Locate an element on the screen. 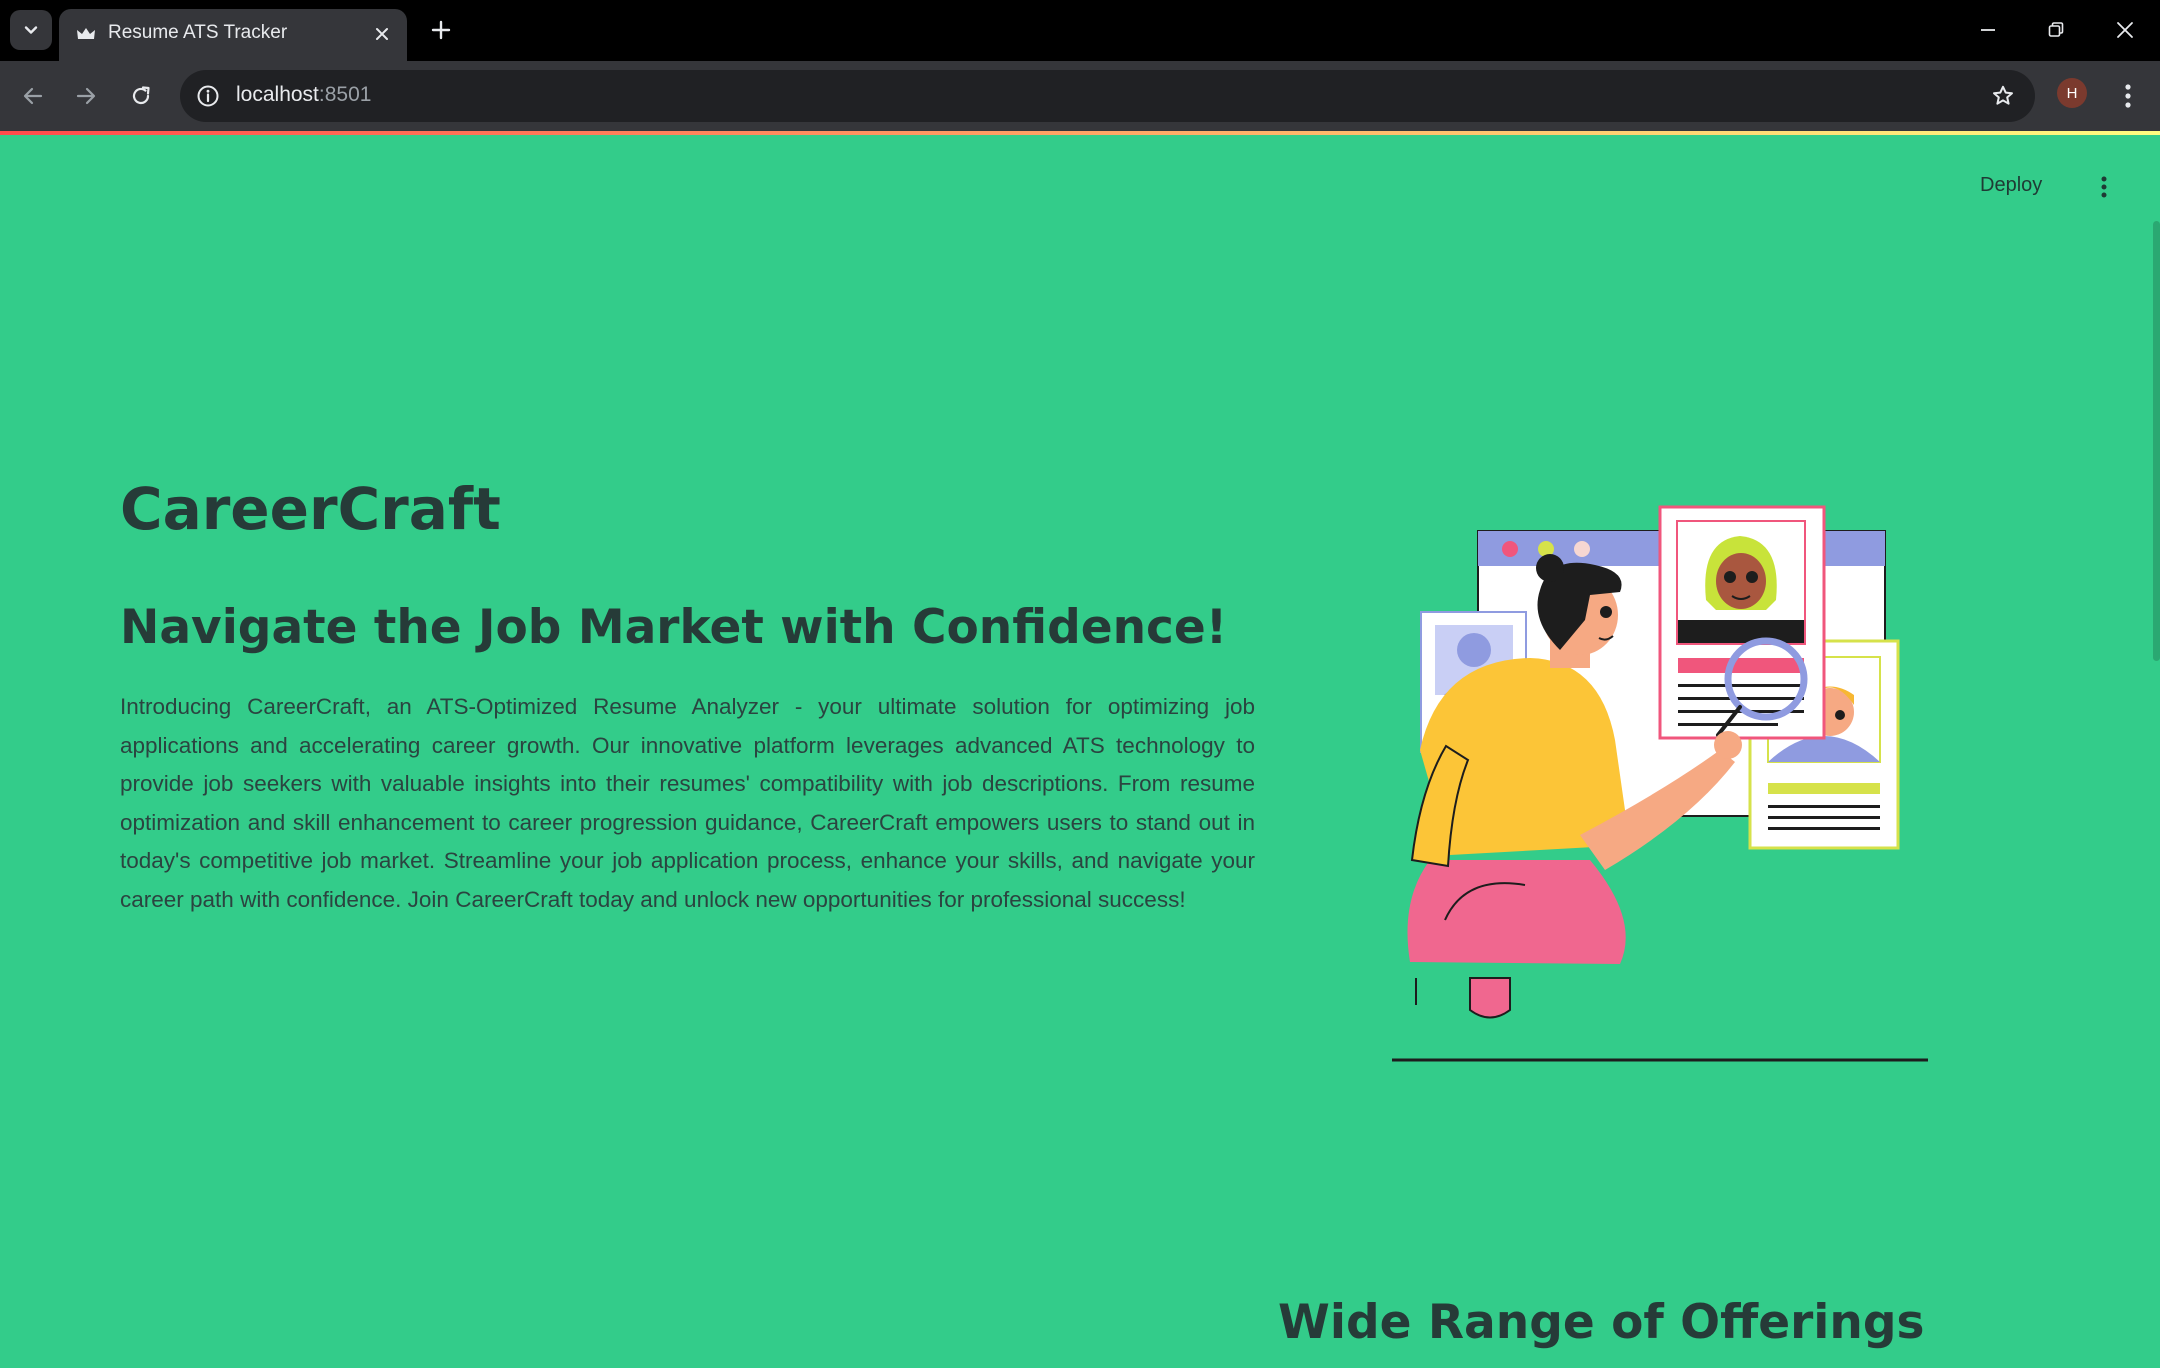  new-tab-button is located at coordinates (441, 30).